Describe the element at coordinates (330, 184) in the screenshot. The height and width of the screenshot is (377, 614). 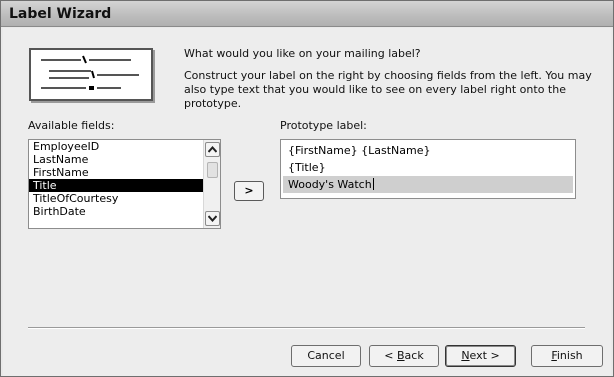
I see `prototype-line-text: Woody's Watch` at that location.